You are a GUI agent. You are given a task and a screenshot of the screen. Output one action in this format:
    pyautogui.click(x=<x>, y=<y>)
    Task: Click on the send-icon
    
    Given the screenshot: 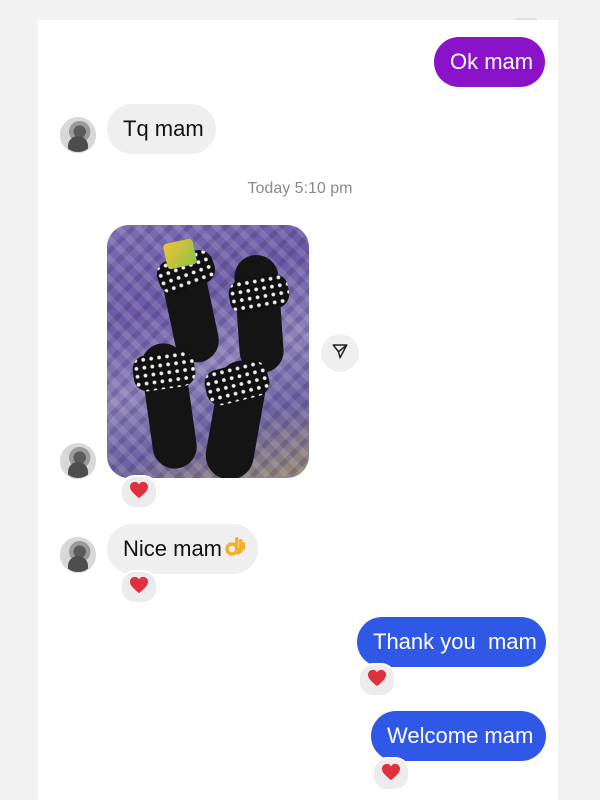 What is the action you would take?
    pyautogui.click(x=340, y=353)
    